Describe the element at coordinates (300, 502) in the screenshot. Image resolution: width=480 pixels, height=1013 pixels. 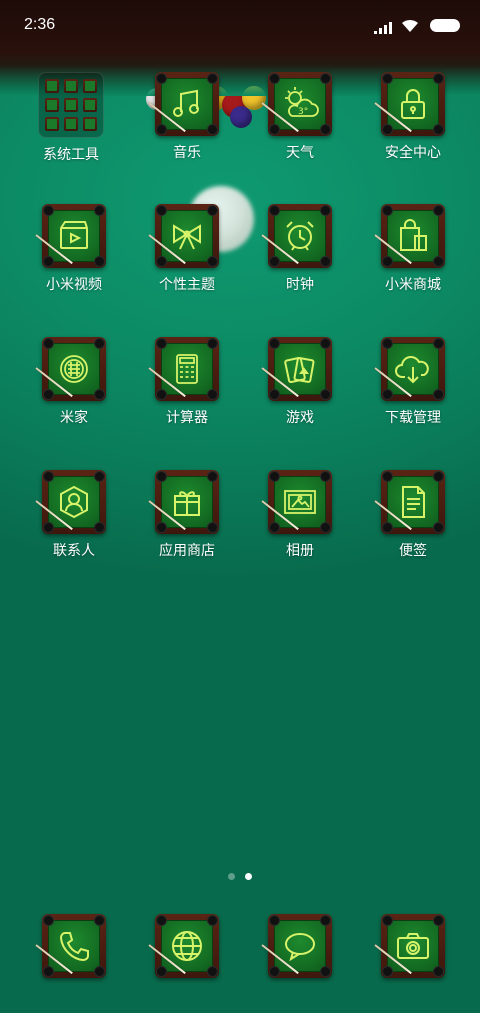
I see `photo-frame-icon` at that location.